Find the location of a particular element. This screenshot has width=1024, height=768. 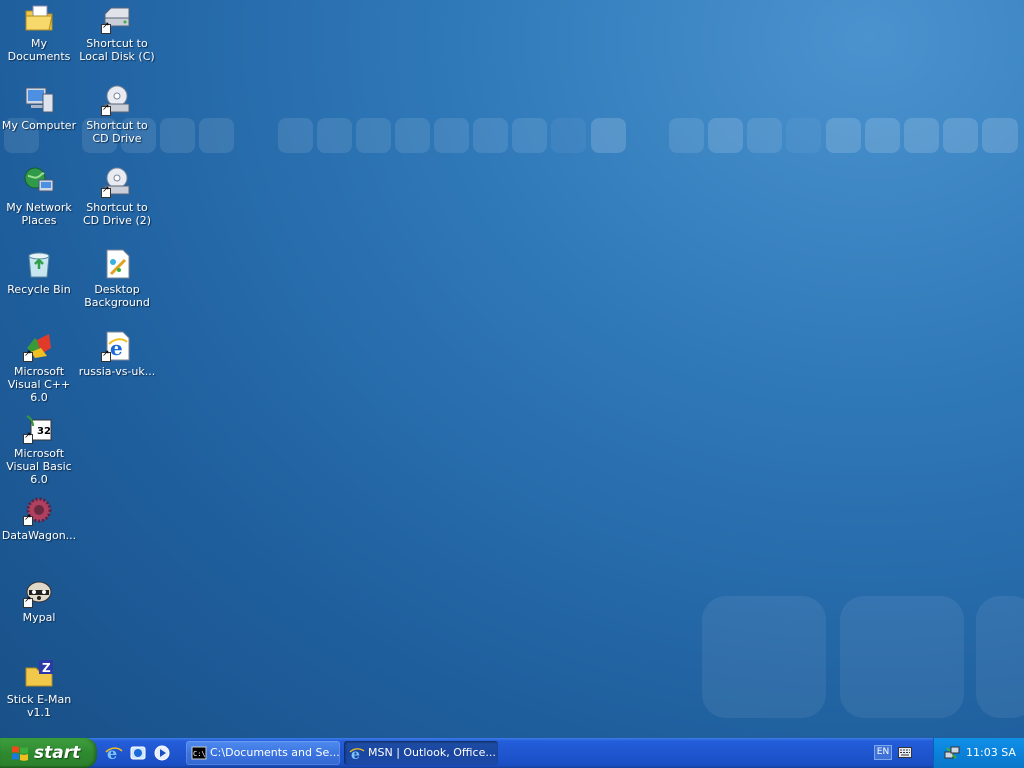

media-player-icon is located at coordinates (162, 753).